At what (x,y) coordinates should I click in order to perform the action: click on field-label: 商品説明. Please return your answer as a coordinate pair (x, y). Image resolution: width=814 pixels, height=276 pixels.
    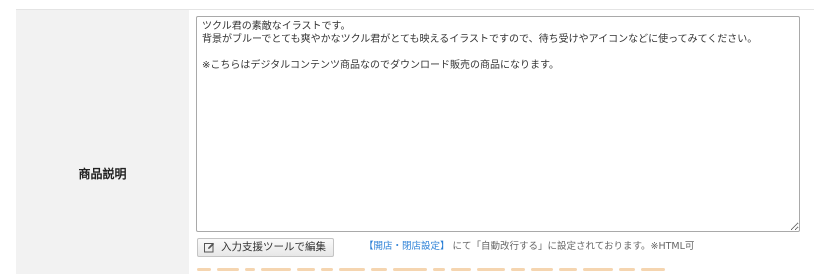
    Looking at the image, I should click on (102, 174).